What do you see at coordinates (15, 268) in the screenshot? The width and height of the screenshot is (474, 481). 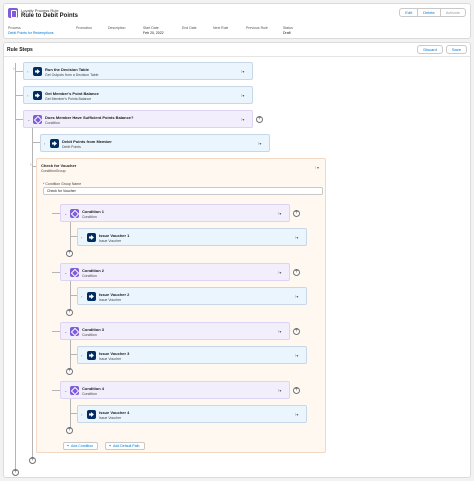 I see `root-connector` at bounding box center [15, 268].